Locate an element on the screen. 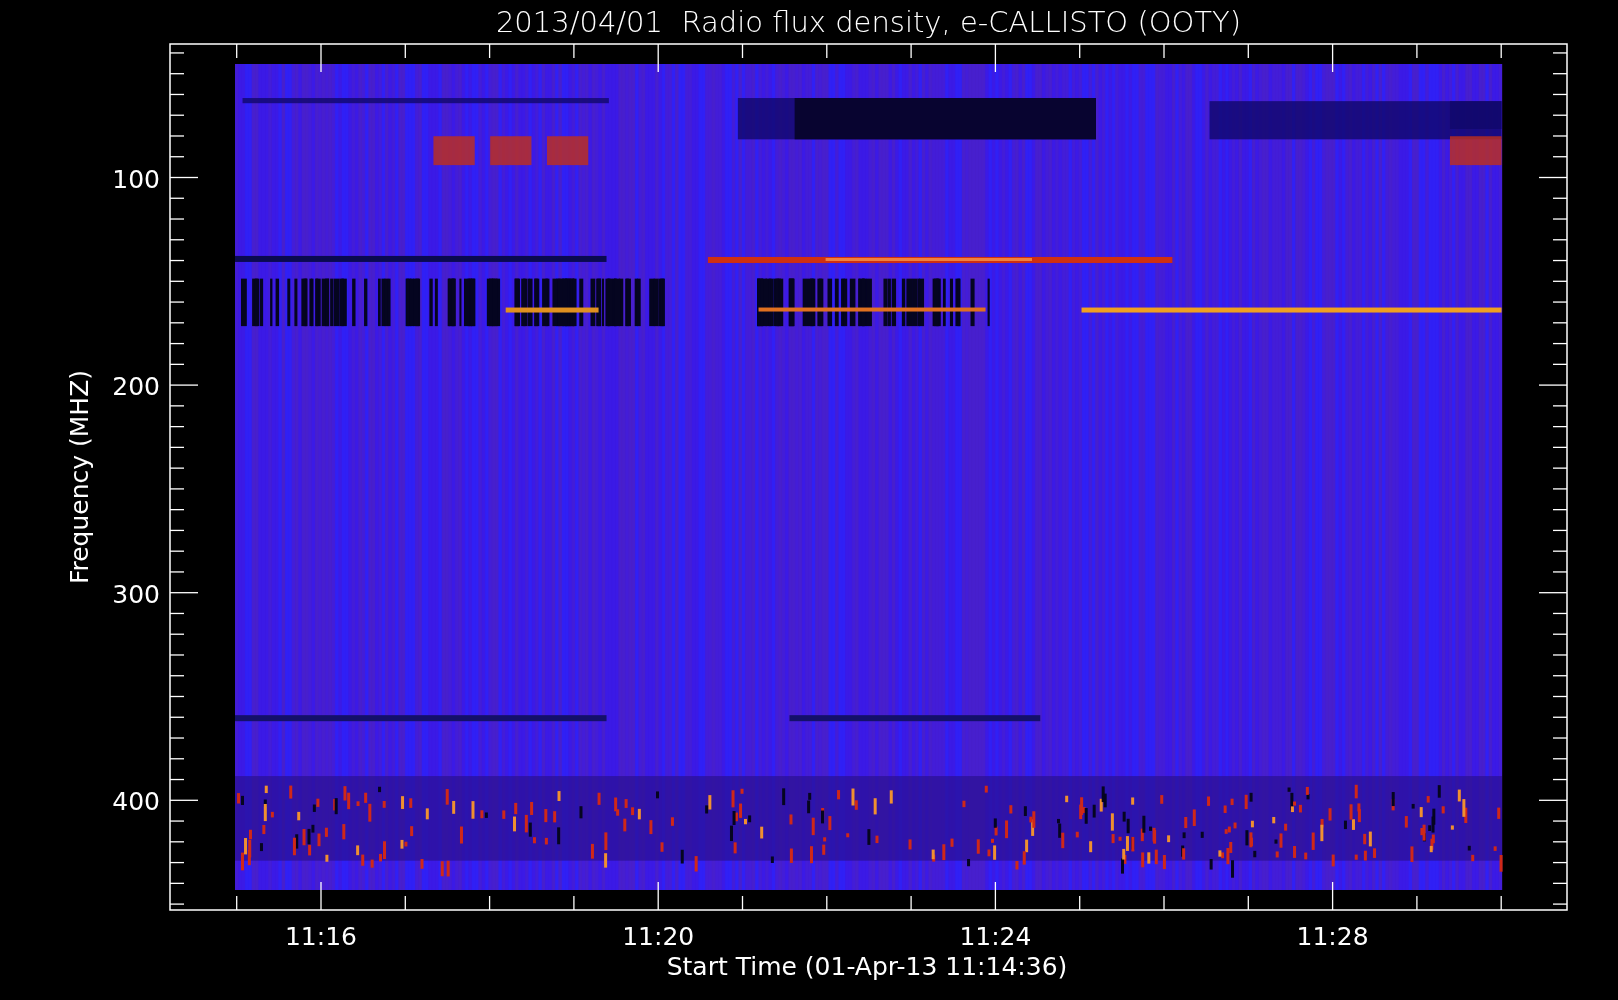  y-axis-label: Frequency (MHZ) is located at coordinates (79, 477).